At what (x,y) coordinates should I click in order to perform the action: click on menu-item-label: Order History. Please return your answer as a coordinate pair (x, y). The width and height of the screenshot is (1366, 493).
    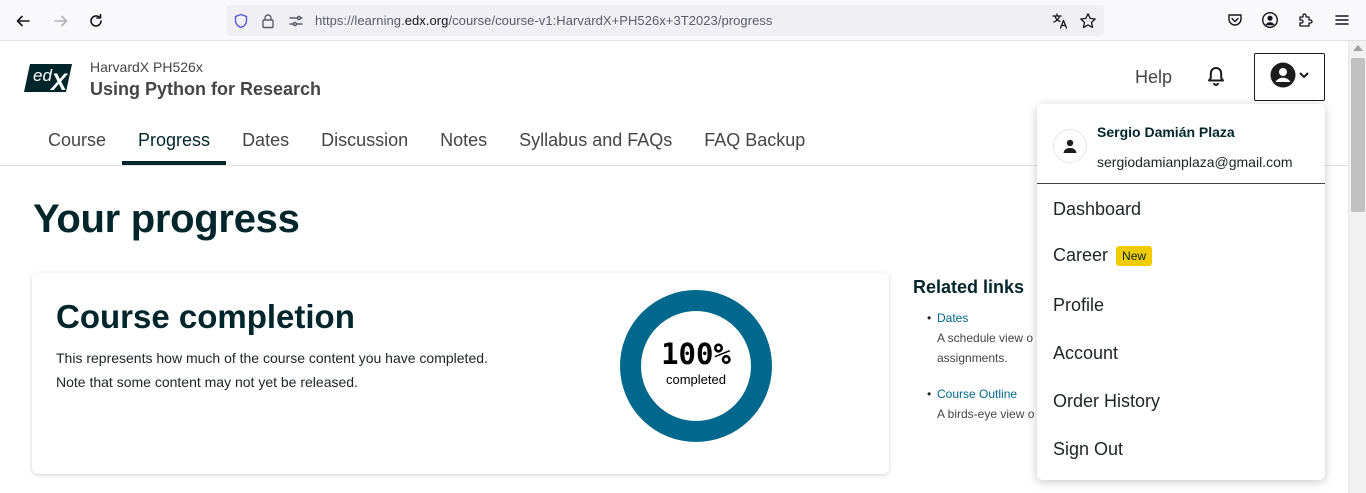
    Looking at the image, I should click on (1107, 401).